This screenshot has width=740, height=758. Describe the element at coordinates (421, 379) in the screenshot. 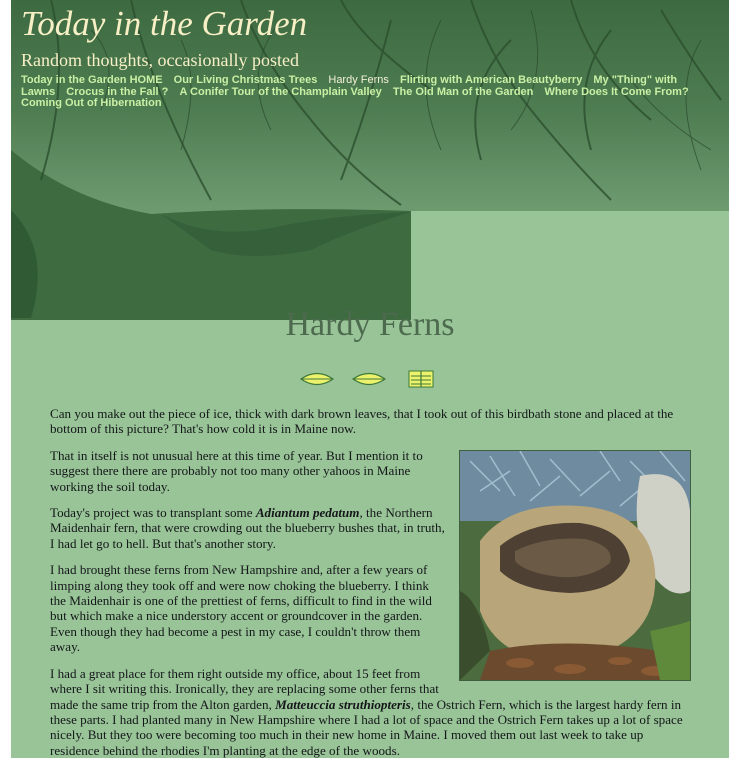

I see `fern-icon` at that location.